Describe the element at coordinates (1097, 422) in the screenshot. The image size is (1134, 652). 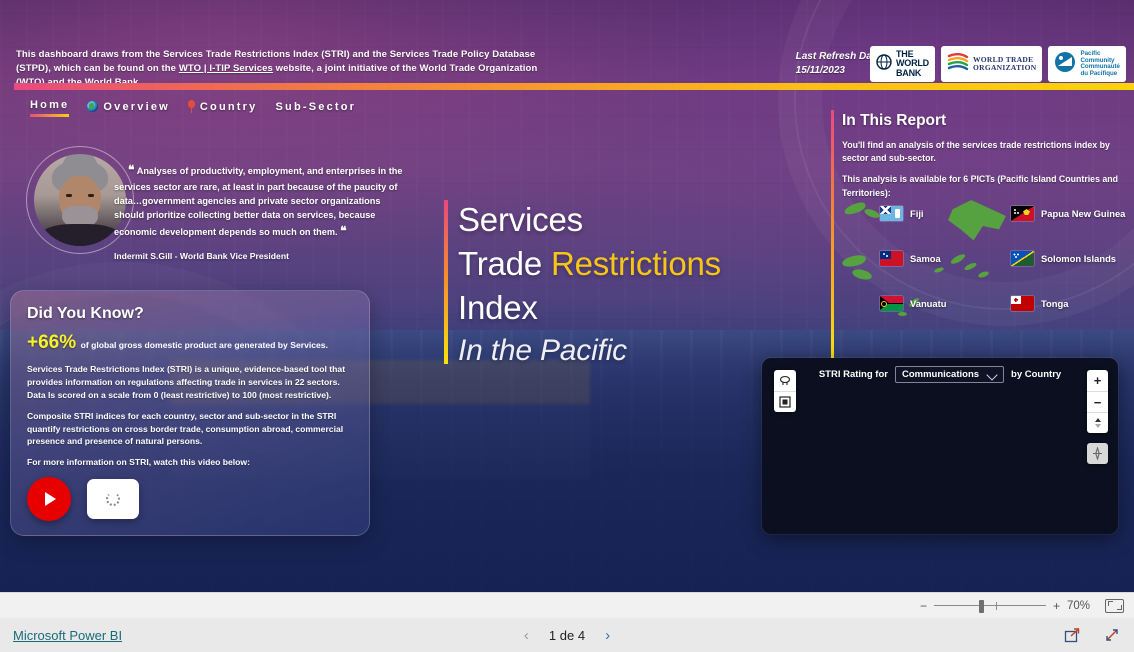
I see `map-tilt-icon` at that location.